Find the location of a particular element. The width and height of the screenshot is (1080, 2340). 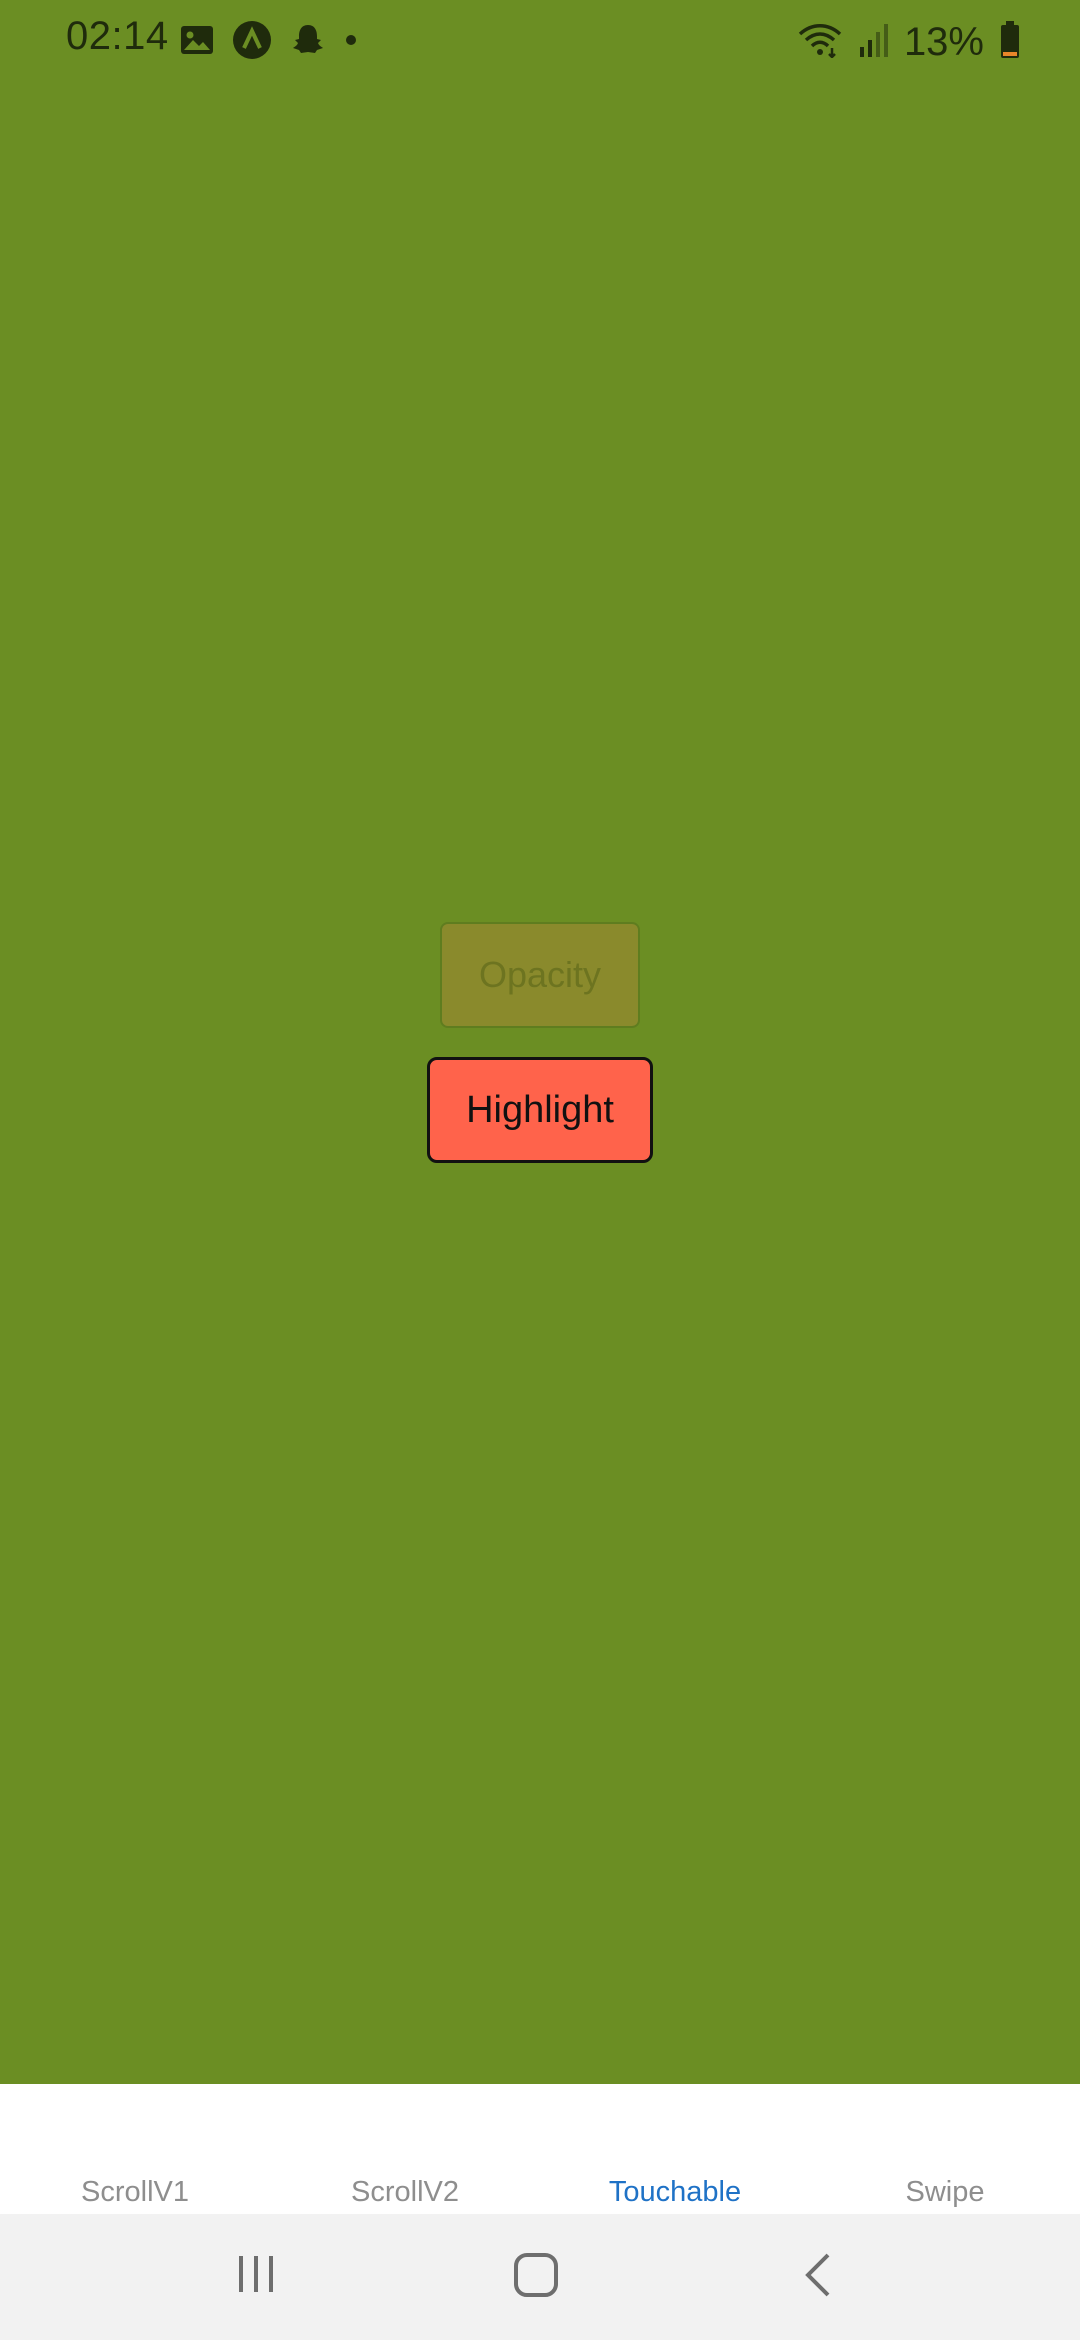

highlight-button-label: Highlight is located at coordinates (540, 1109).